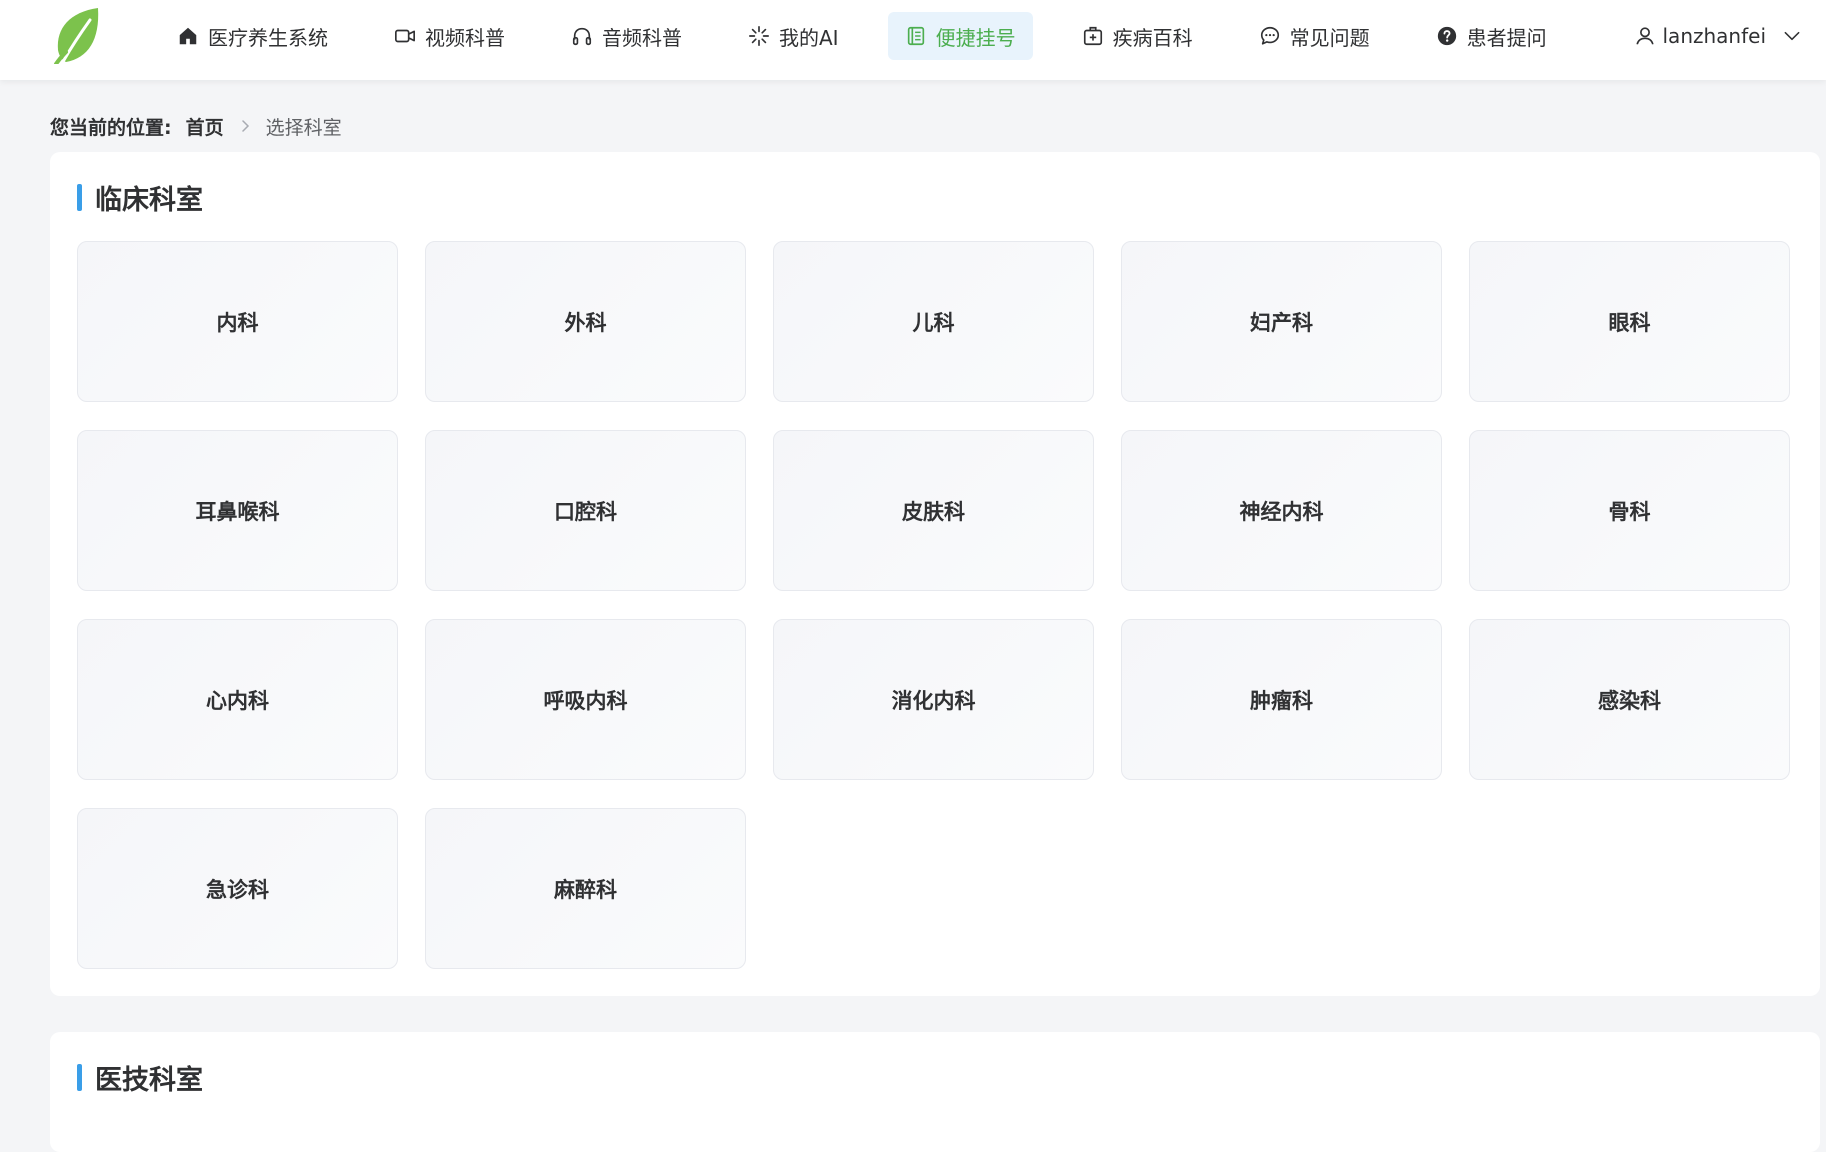 Image resolution: width=1826 pixels, height=1152 pixels. I want to click on nav-item-audio: 音频科普, so click(626, 36).